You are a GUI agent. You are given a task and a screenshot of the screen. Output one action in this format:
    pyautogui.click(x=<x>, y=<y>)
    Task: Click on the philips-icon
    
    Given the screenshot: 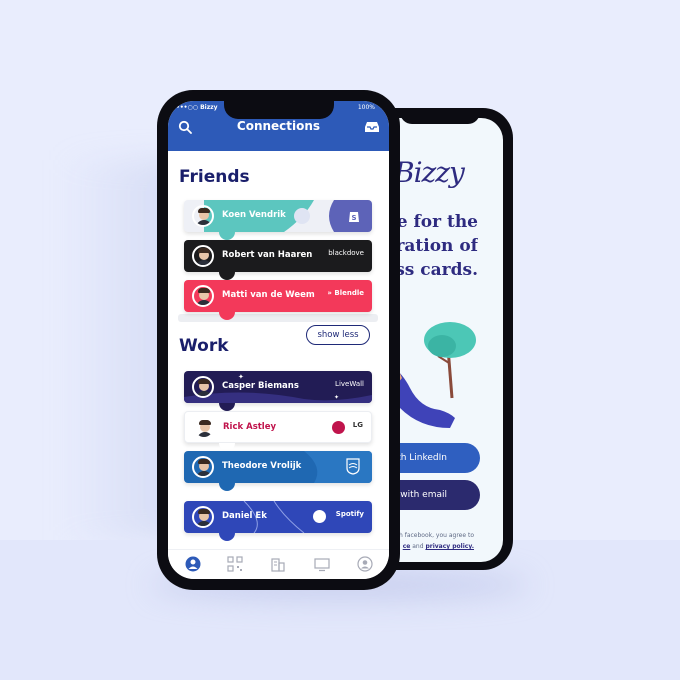 What is the action you would take?
    pyautogui.click(x=353, y=466)
    